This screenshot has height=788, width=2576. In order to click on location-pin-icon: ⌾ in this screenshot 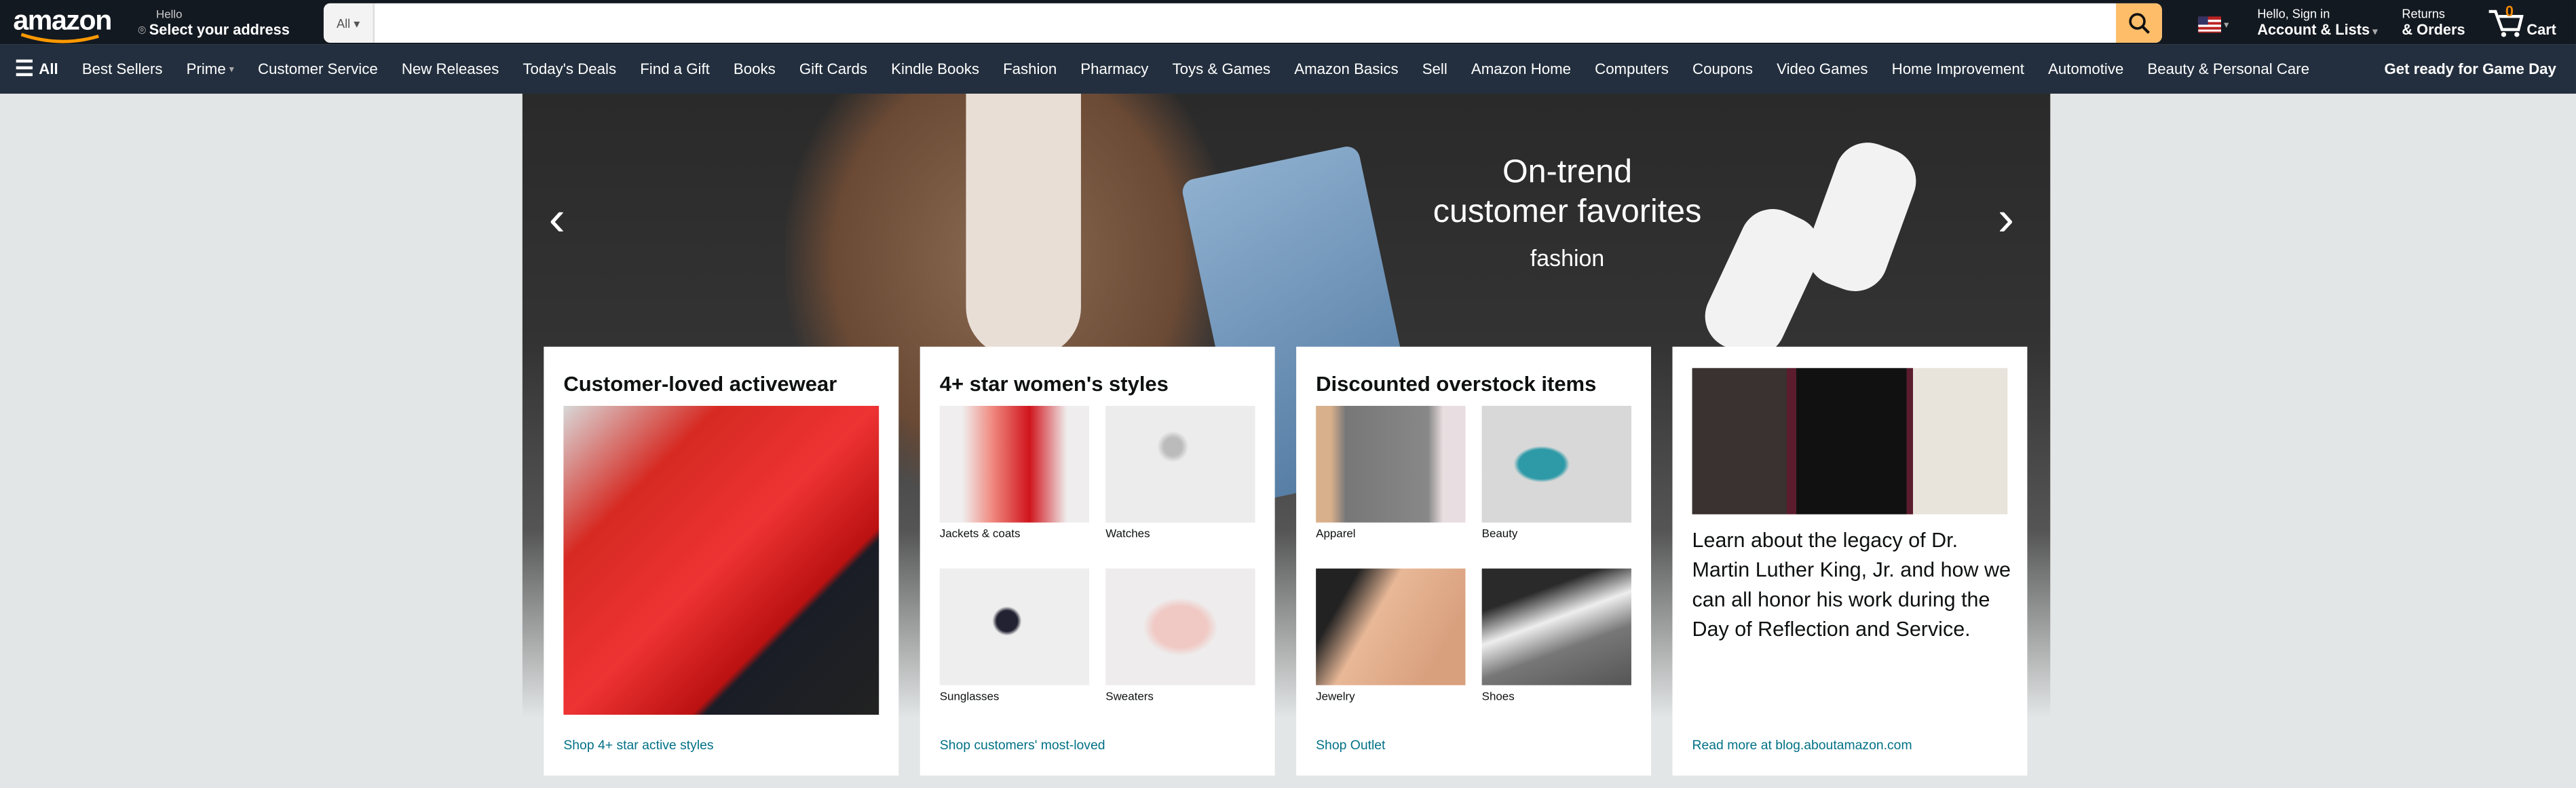, I will do `click(142, 30)`.